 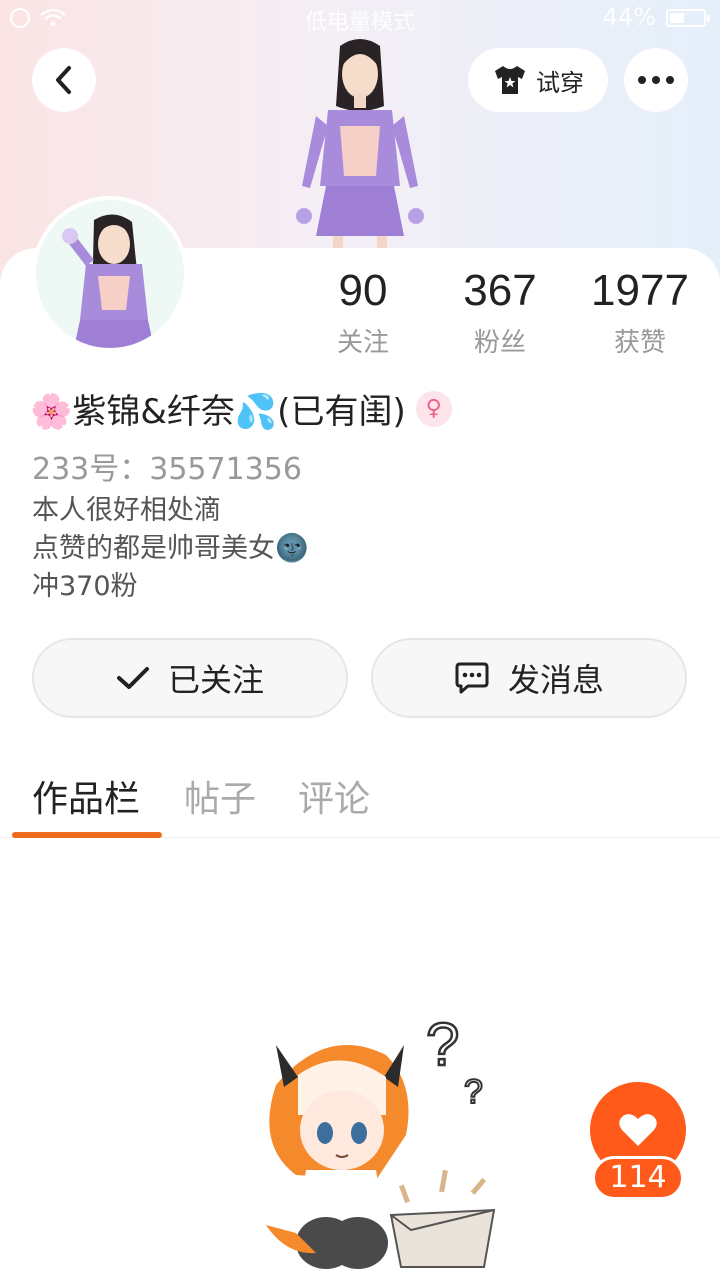 What do you see at coordinates (510, 80) in the screenshot?
I see `tshirt-icon` at bounding box center [510, 80].